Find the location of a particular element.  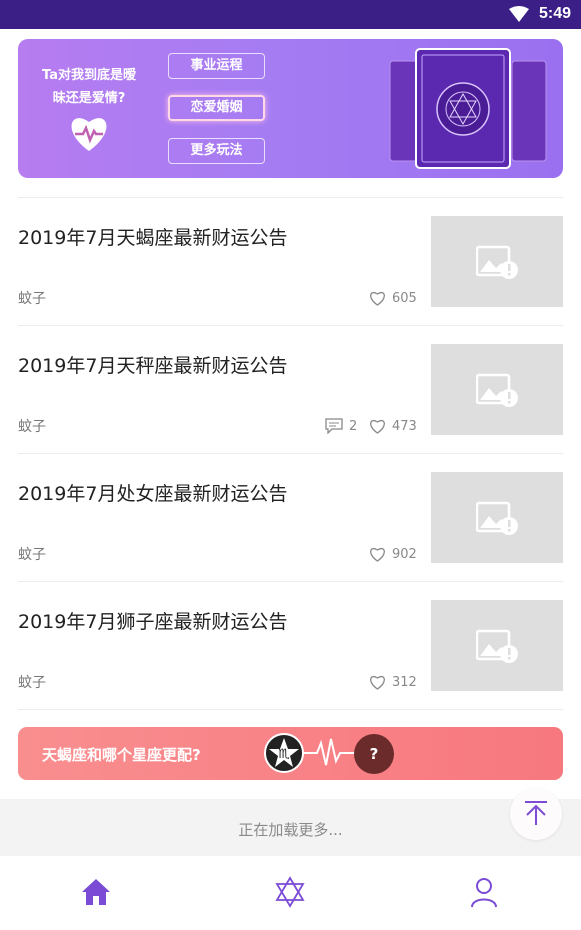

article-row: 2019年7月狮子座最新财运公告 蚊子 312 is located at coordinates (290, 645).